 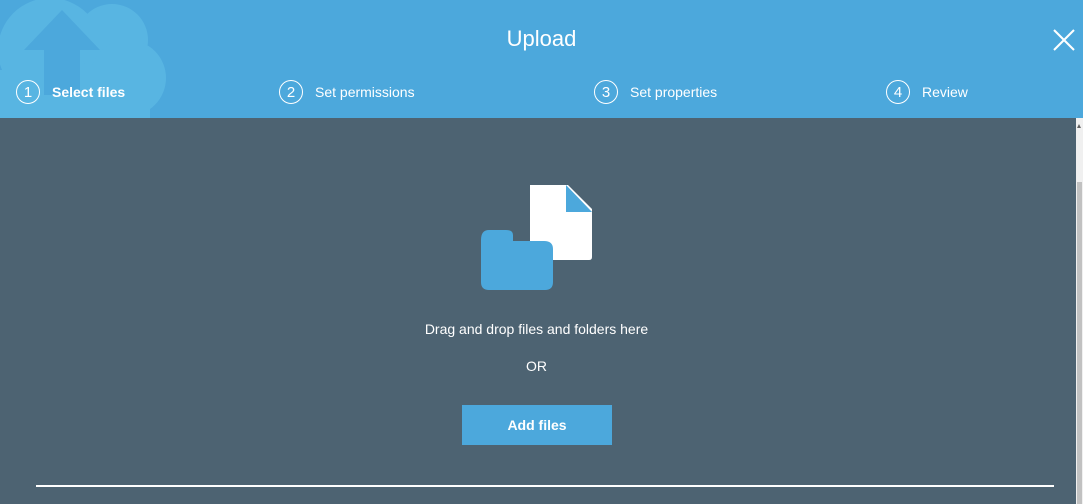 I want to click on add-files-button: Add files, so click(x=537, y=425).